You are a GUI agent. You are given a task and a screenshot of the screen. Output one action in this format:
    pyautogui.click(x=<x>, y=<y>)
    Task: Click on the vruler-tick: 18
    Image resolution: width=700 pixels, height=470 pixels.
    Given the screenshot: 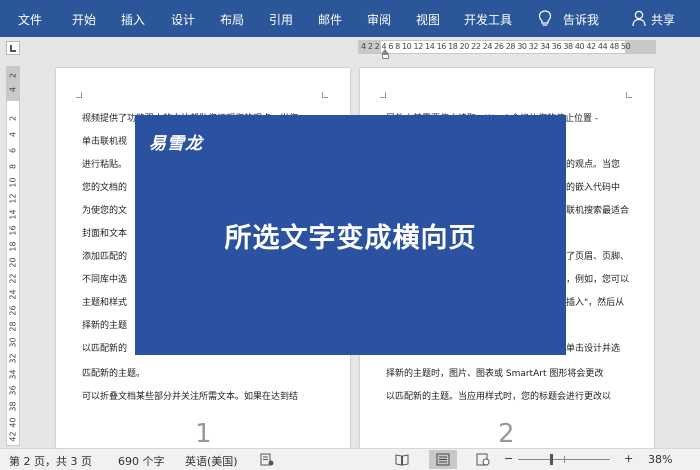 What is the action you would take?
    pyautogui.click(x=13, y=246)
    